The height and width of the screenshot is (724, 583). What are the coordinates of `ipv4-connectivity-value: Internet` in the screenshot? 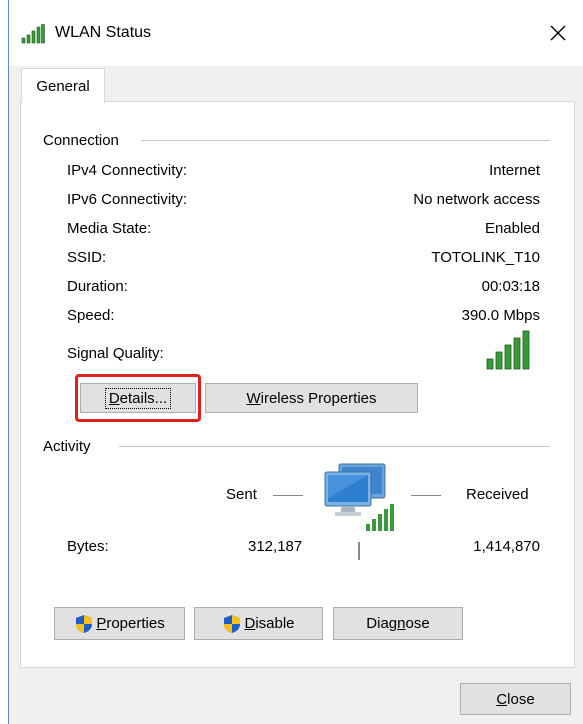 It's located at (514, 170).